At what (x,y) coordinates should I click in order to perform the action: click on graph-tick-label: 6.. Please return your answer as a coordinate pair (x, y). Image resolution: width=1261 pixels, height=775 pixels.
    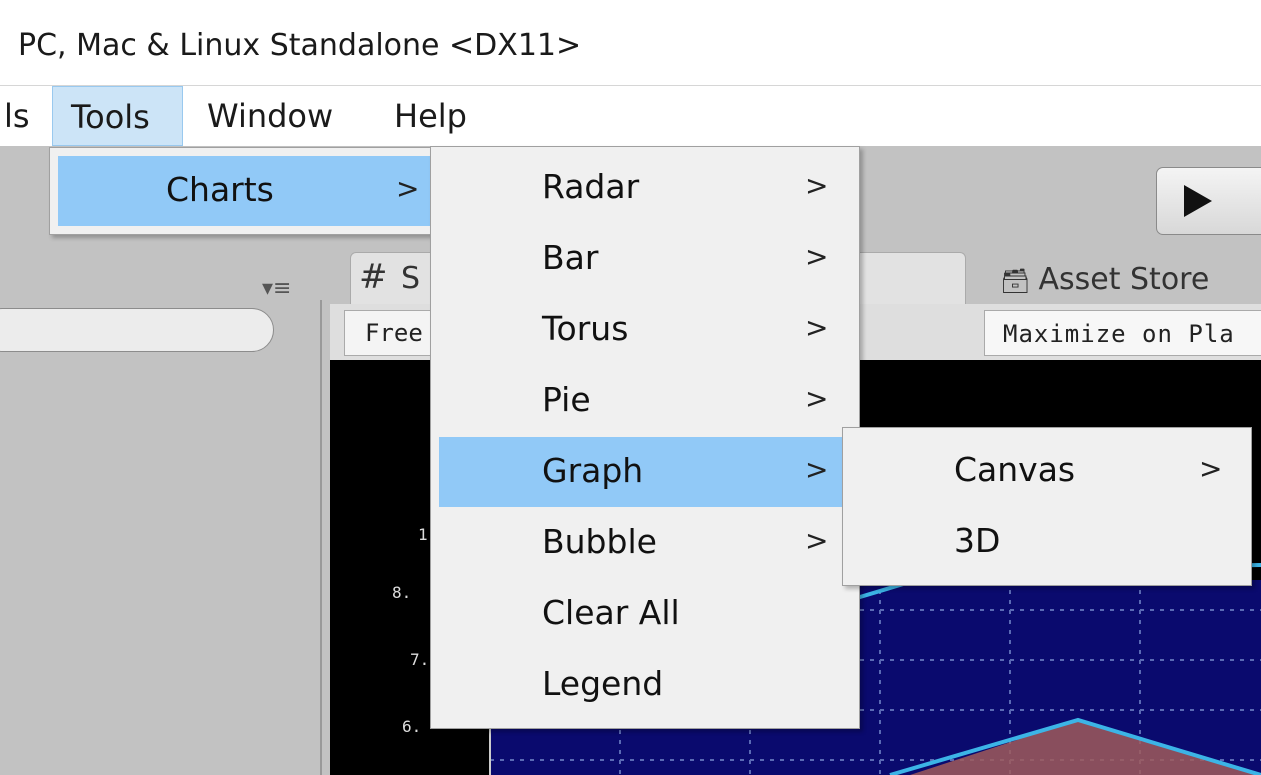
    Looking at the image, I should click on (411, 726).